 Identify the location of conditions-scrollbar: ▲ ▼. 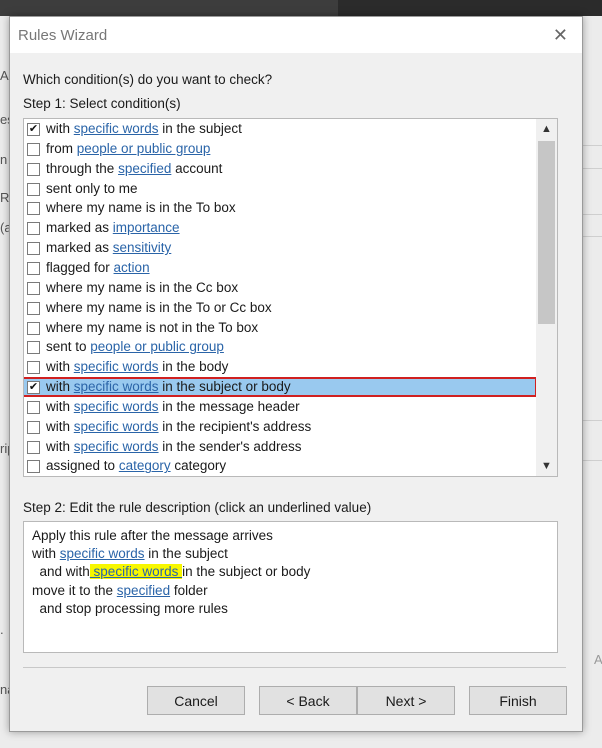
(546, 297).